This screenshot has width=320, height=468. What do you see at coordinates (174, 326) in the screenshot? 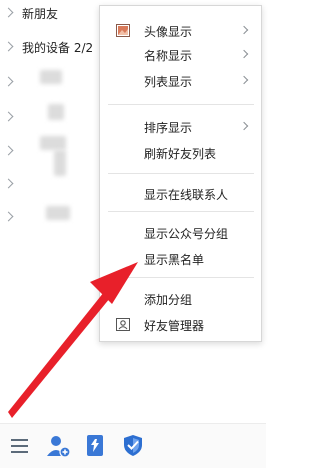
I see `menu-item-label: 好友管理器` at bounding box center [174, 326].